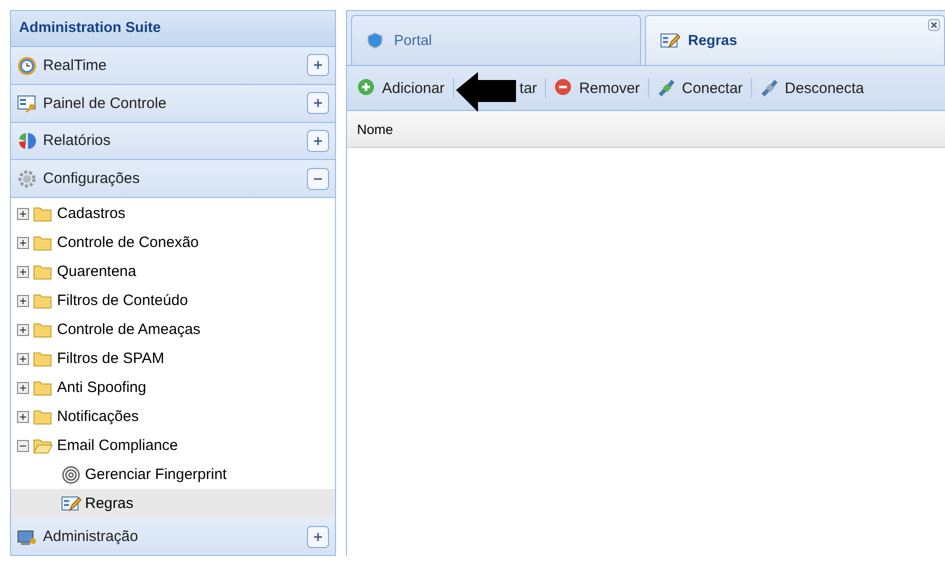  Describe the element at coordinates (173, 65) in the screenshot. I see `accordion-header: RealTime` at that location.